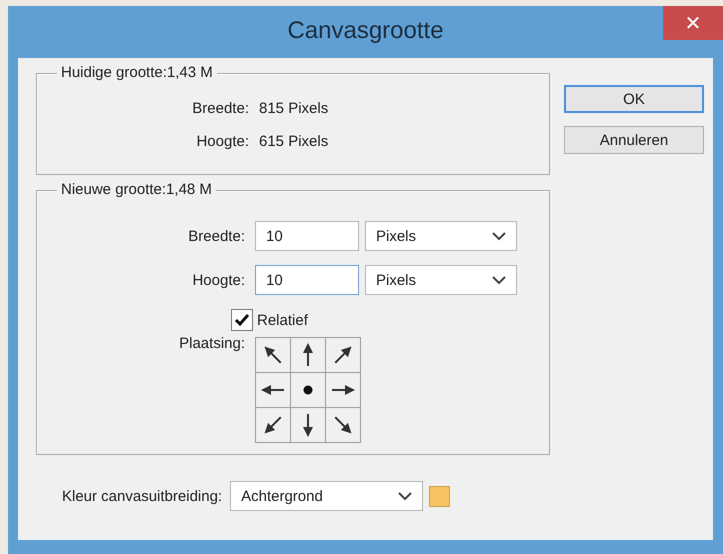 Image resolution: width=723 pixels, height=554 pixels. Describe the element at coordinates (693, 23) in the screenshot. I see `close-button: ✕` at that location.